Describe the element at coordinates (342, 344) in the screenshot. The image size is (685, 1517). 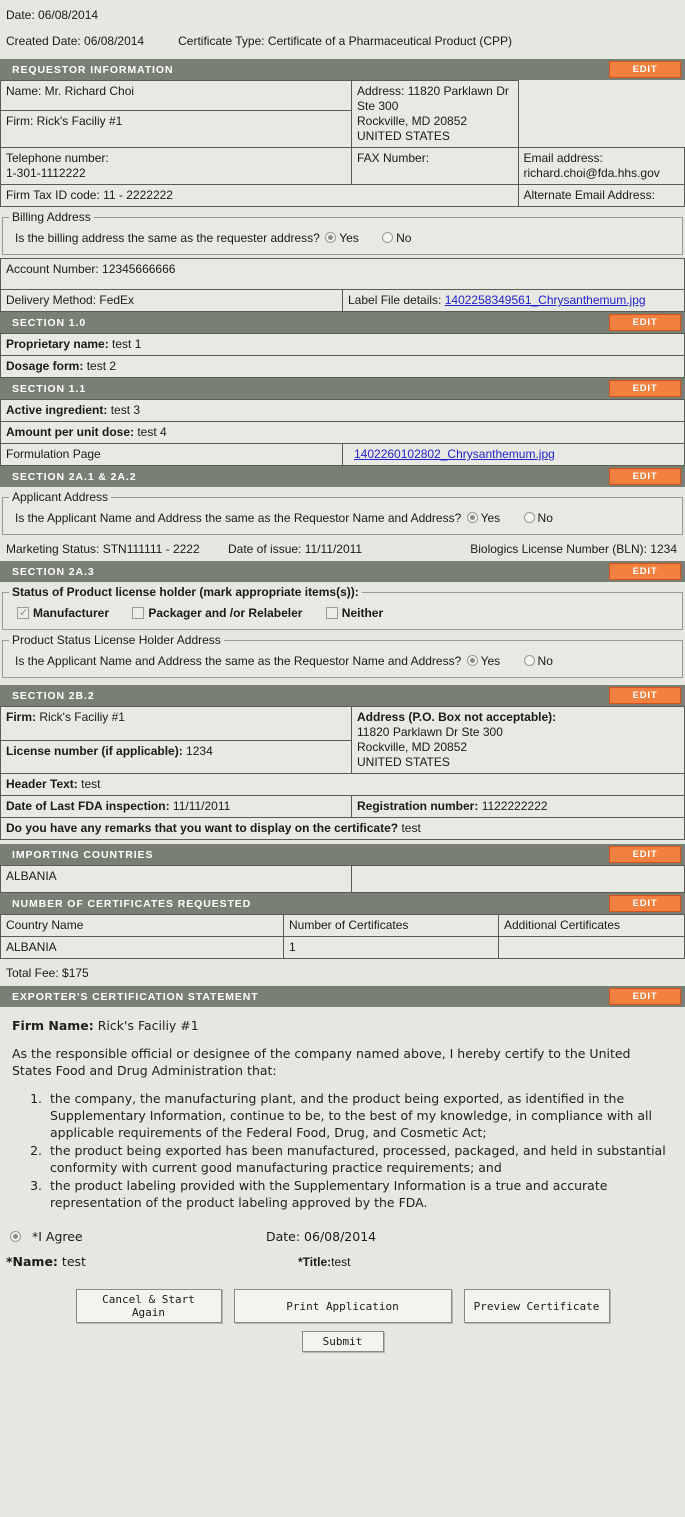
I see `table-row: Proprietary name: test 1` at that location.